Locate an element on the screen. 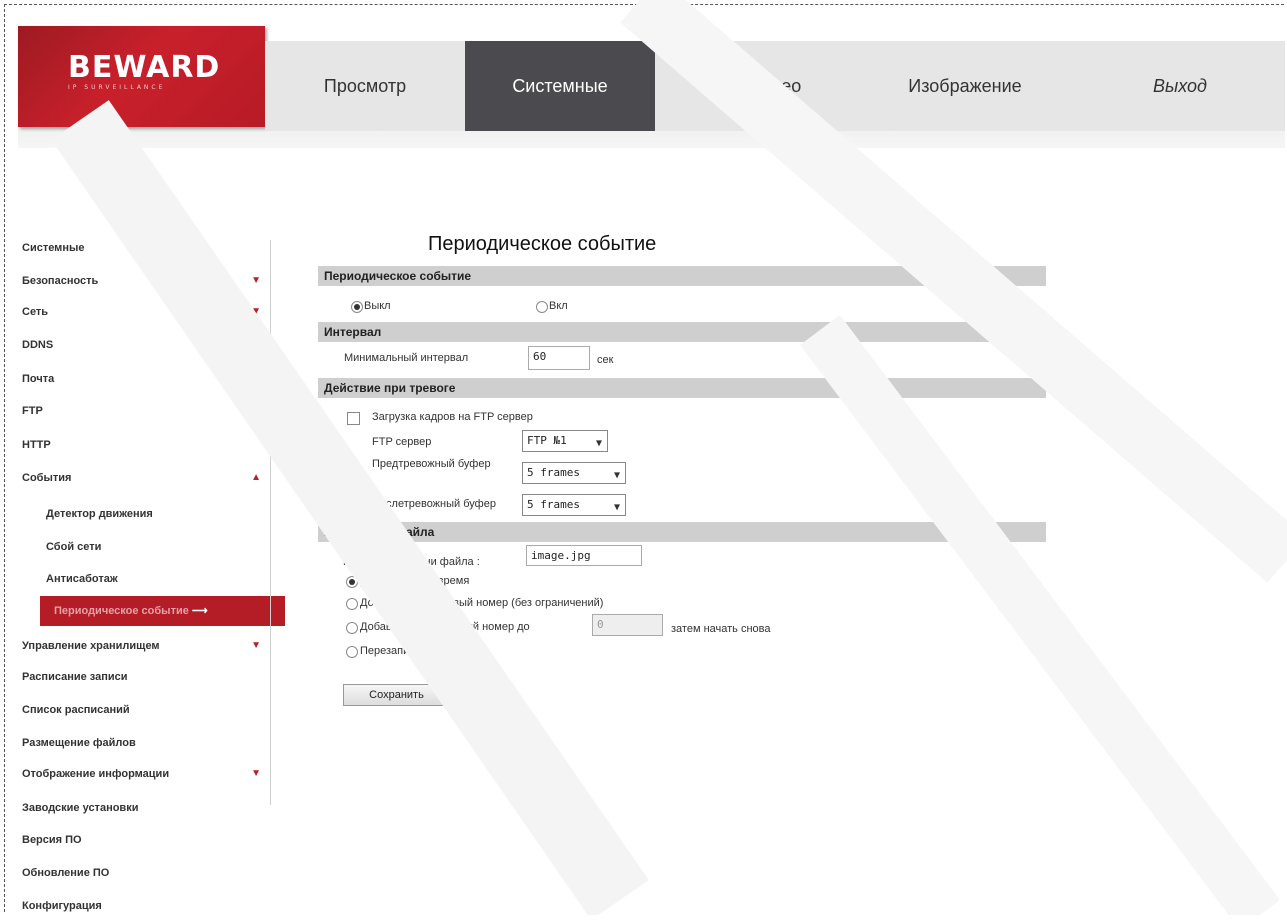  sidebar-item-periodic-event: Периодическое событие ⟶ is located at coordinates (162, 611).